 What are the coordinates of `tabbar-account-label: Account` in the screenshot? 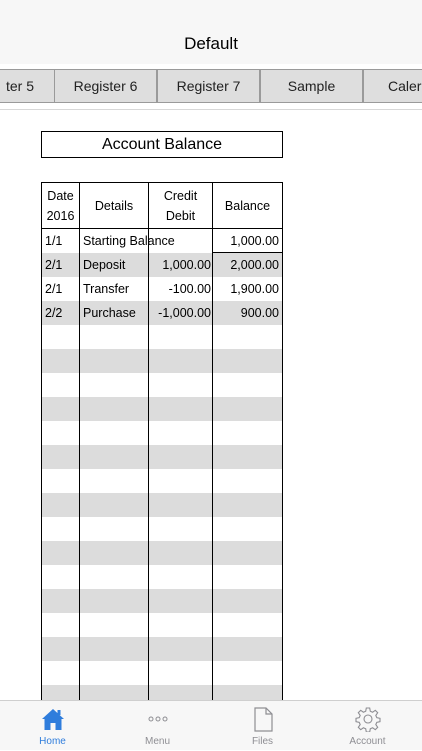 It's located at (367, 741).